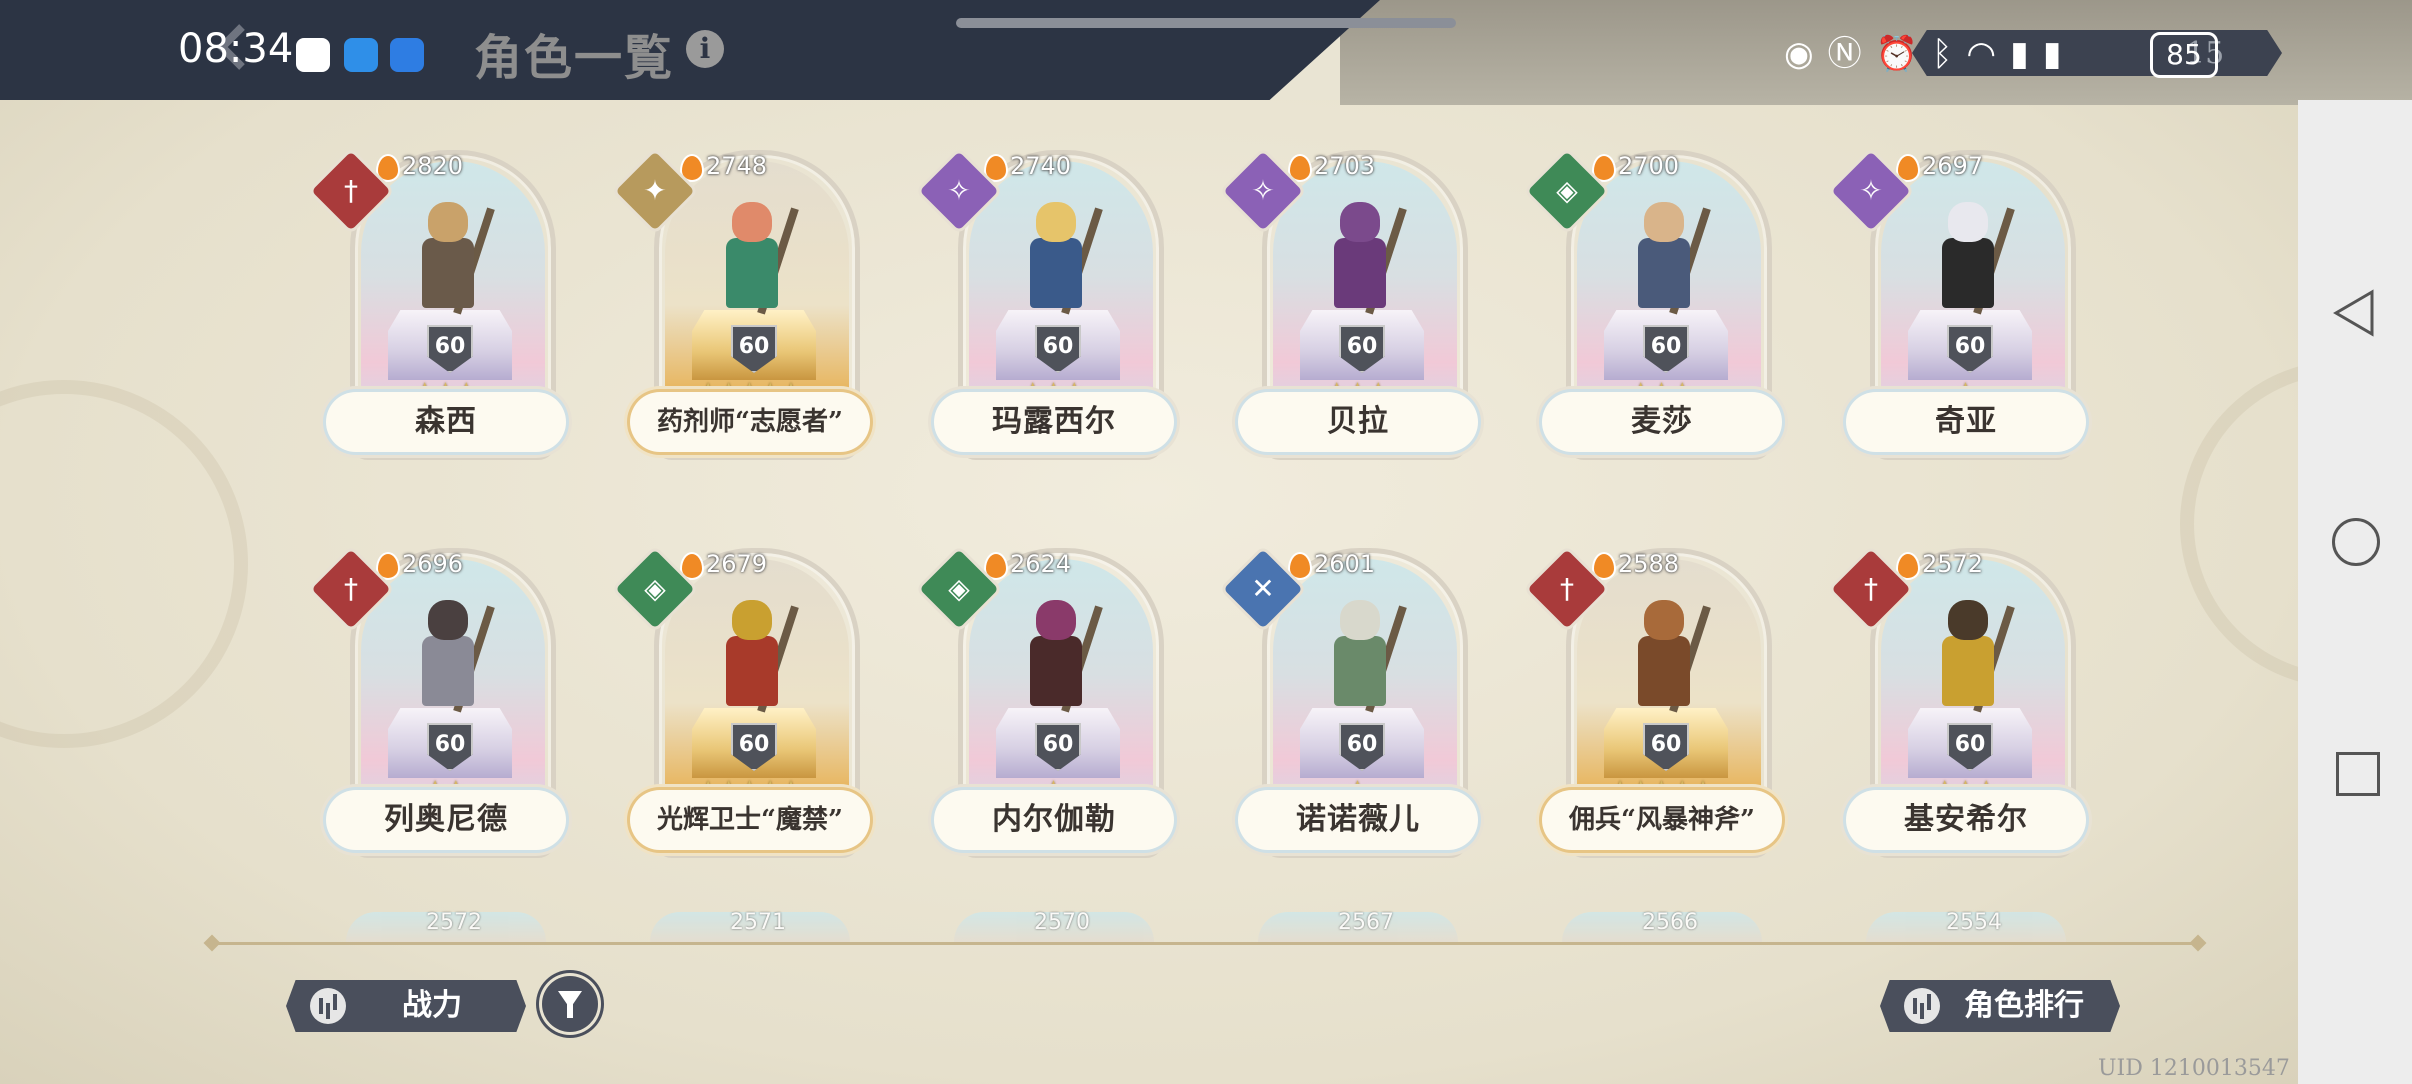 Image resolution: width=2412 pixels, height=1084 pixels. What do you see at coordinates (1922, 1006) in the screenshot?
I see `ranking-icon` at bounding box center [1922, 1006].